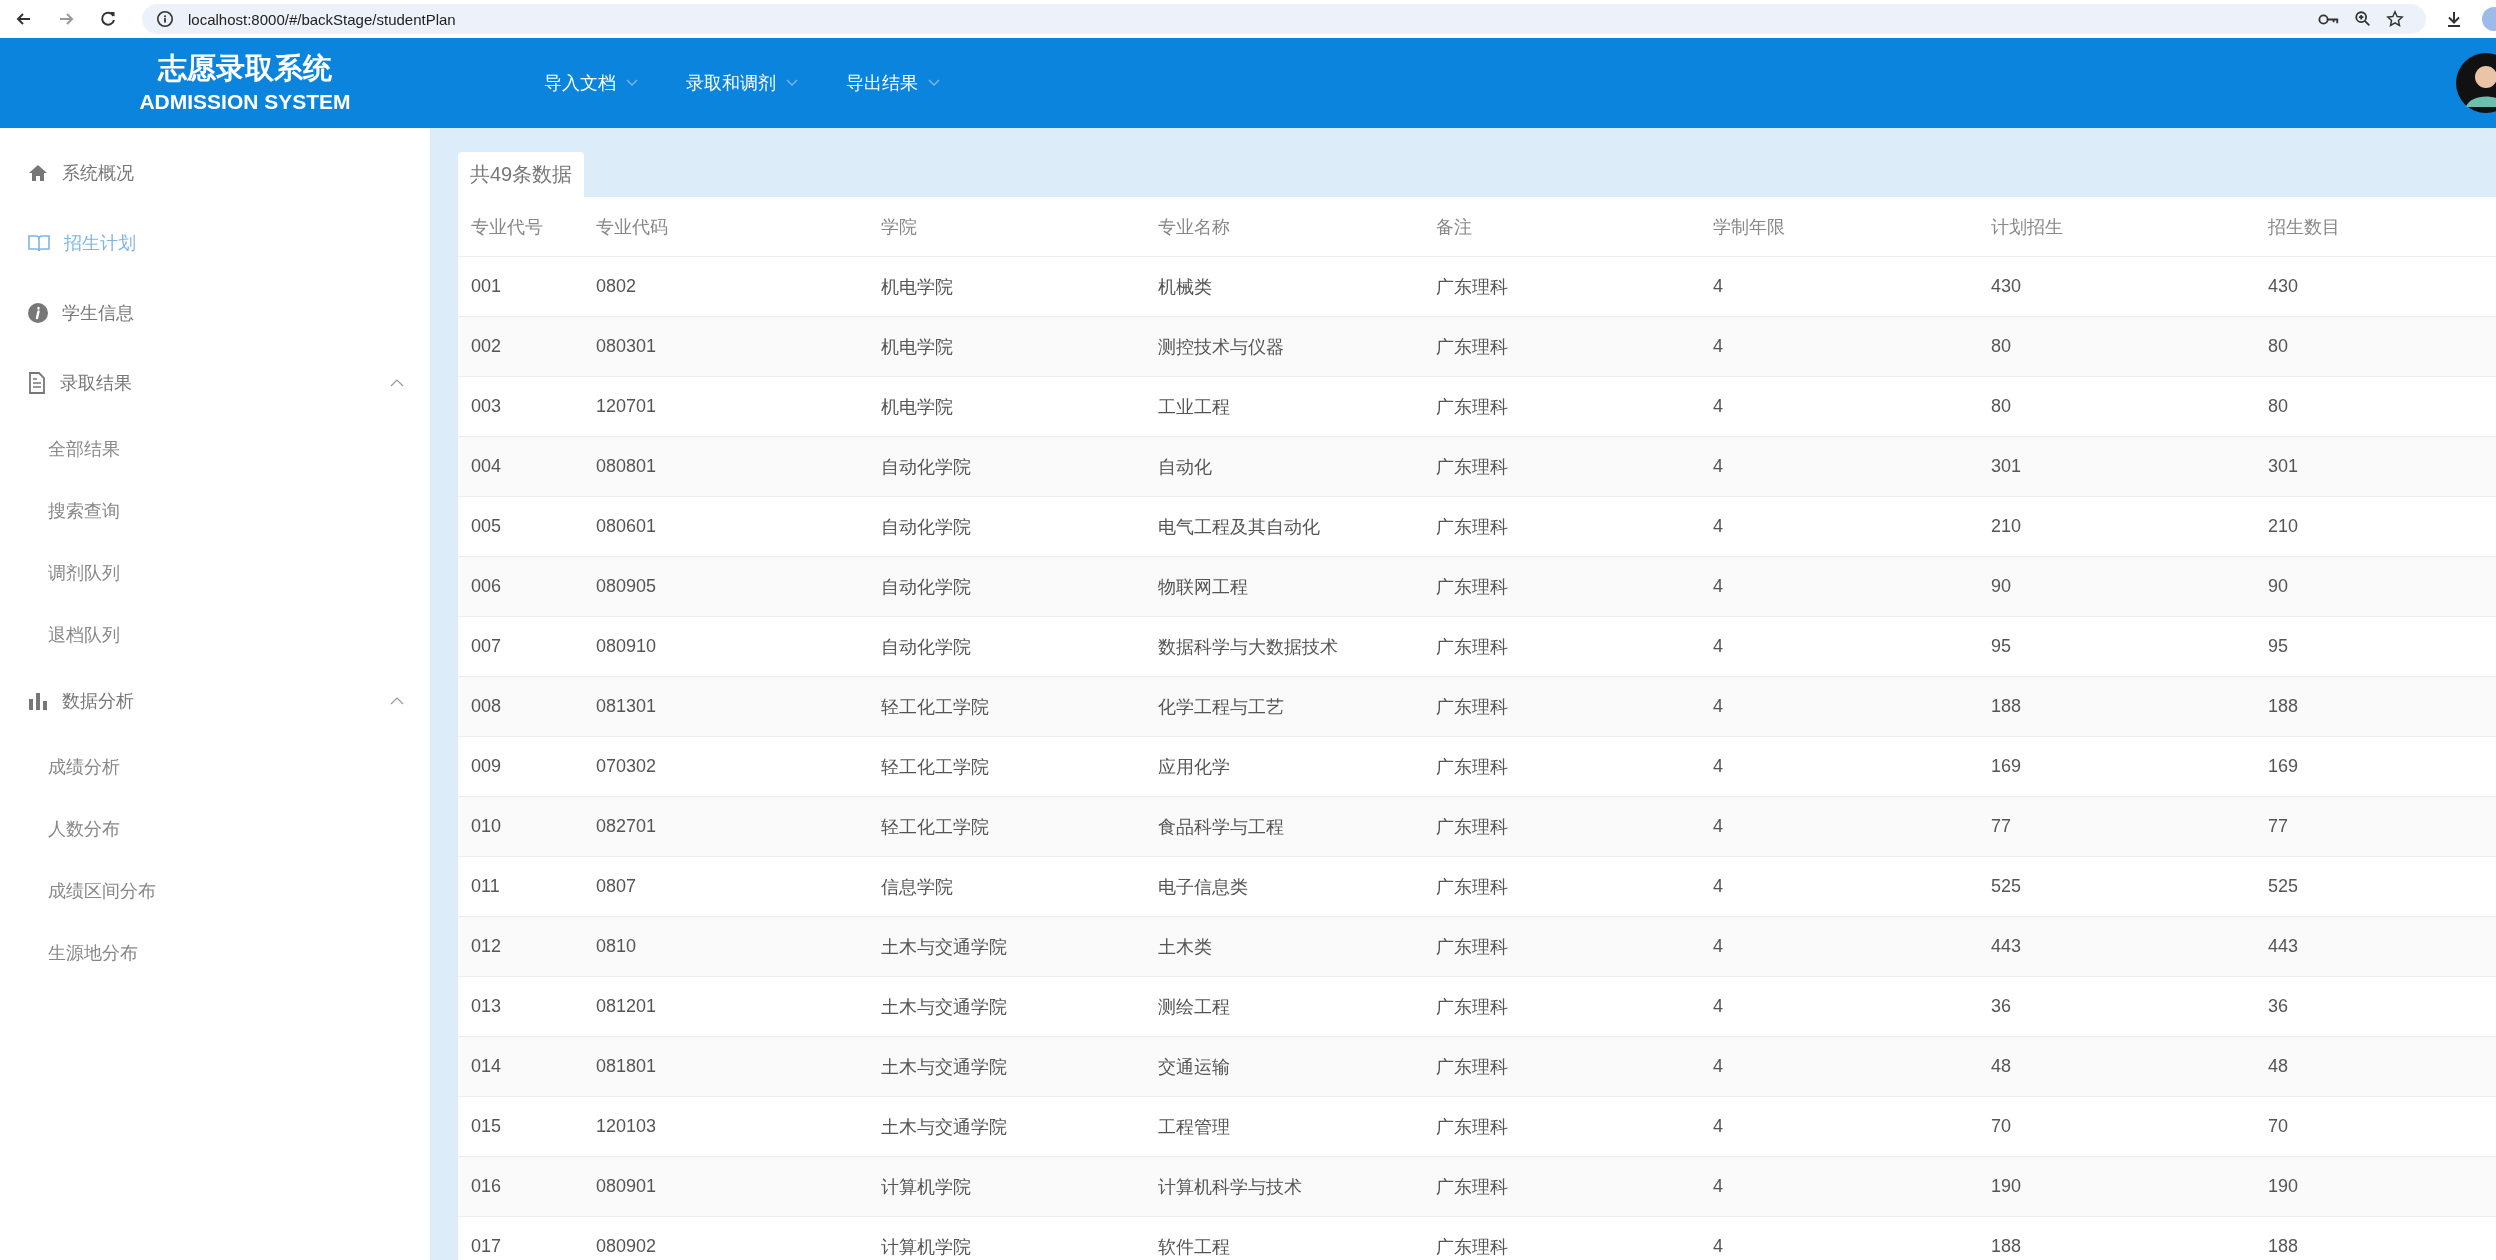 The image size is (2496, 1260). What do you see at coordinates (2001, 646) in the screenshot?
I see `table-cell-text: 95` at bounding box center [2001, 646].